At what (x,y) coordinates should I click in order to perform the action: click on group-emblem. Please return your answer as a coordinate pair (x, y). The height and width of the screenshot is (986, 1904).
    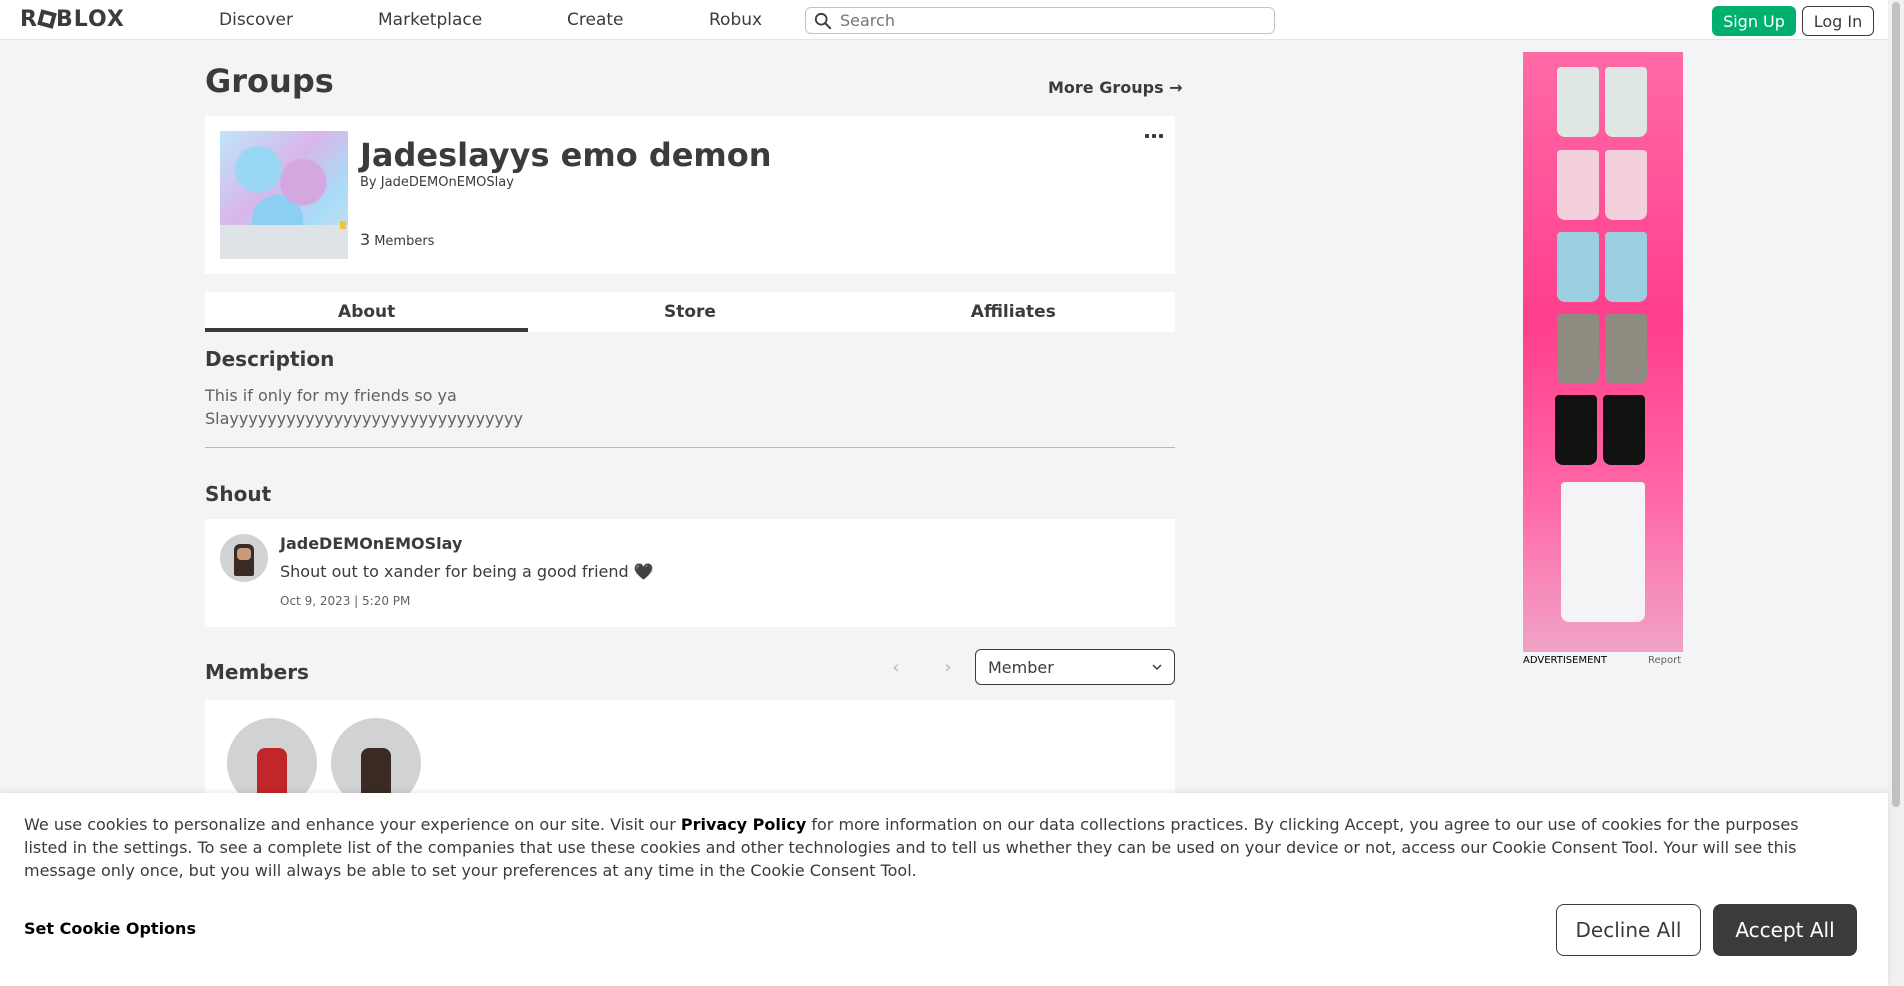
    Looking at the image, I should click on (284, 195).